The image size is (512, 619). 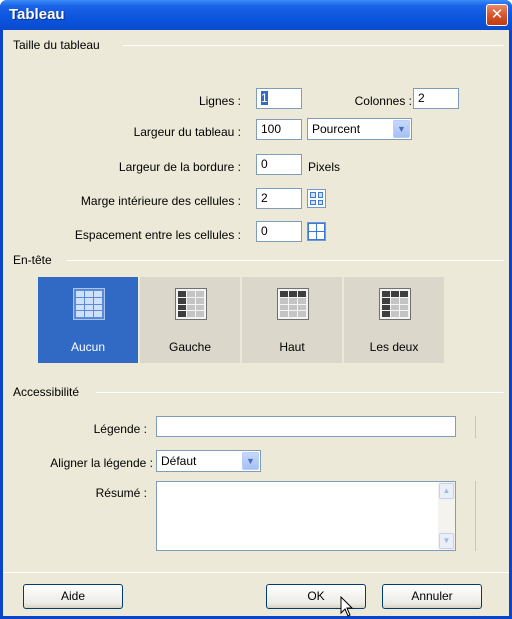 What do you see at coordinates (179, 461) in the screenshot?
I see `caption-align-value: Défaut` at bounding box center [179, 461].